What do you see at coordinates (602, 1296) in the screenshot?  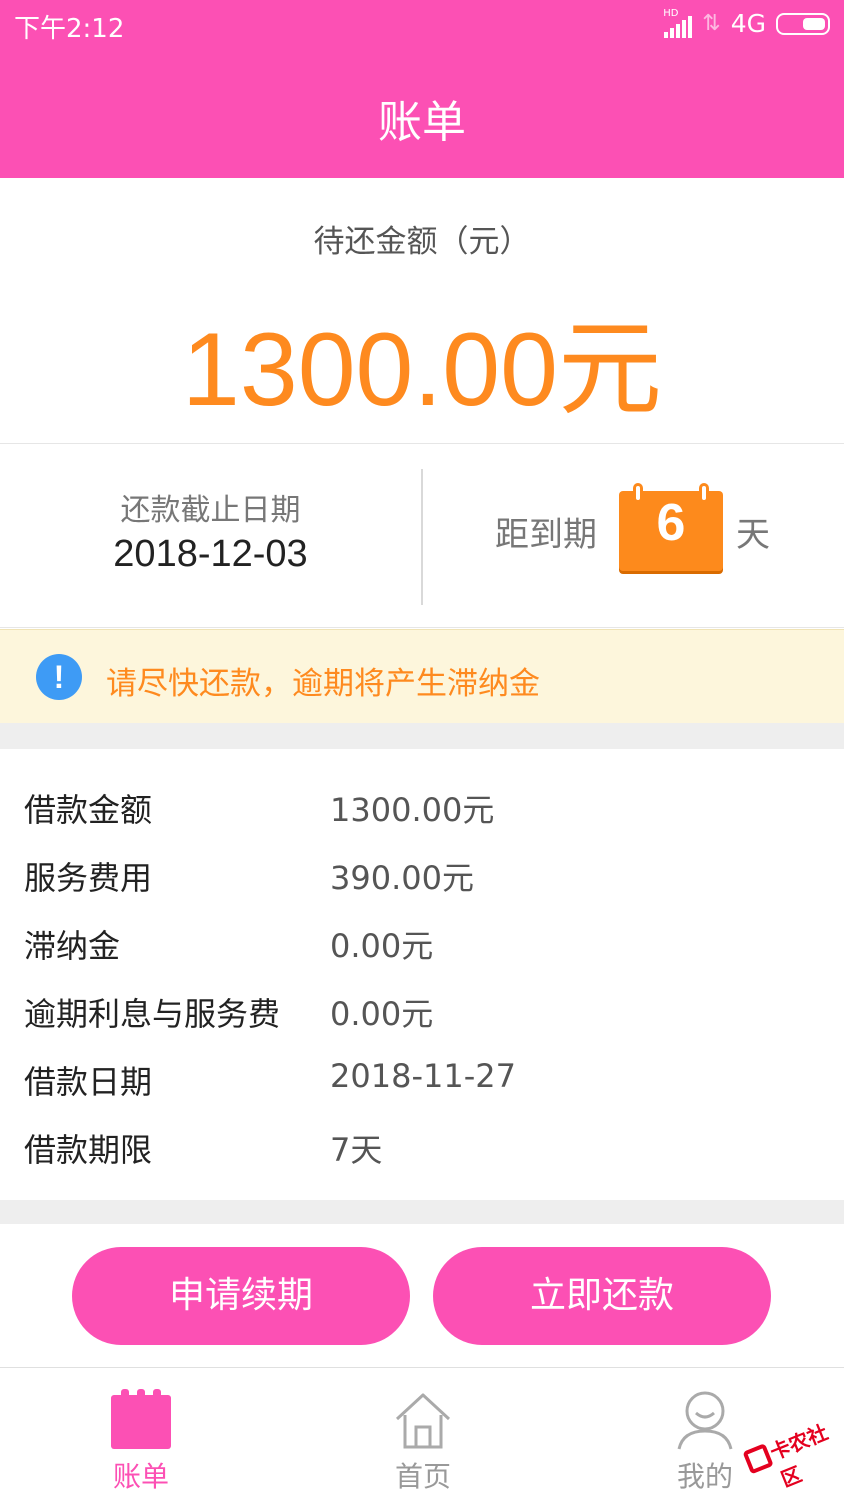 I see `repay-now-button: 立即还款` at bounding box center [602, 1296].